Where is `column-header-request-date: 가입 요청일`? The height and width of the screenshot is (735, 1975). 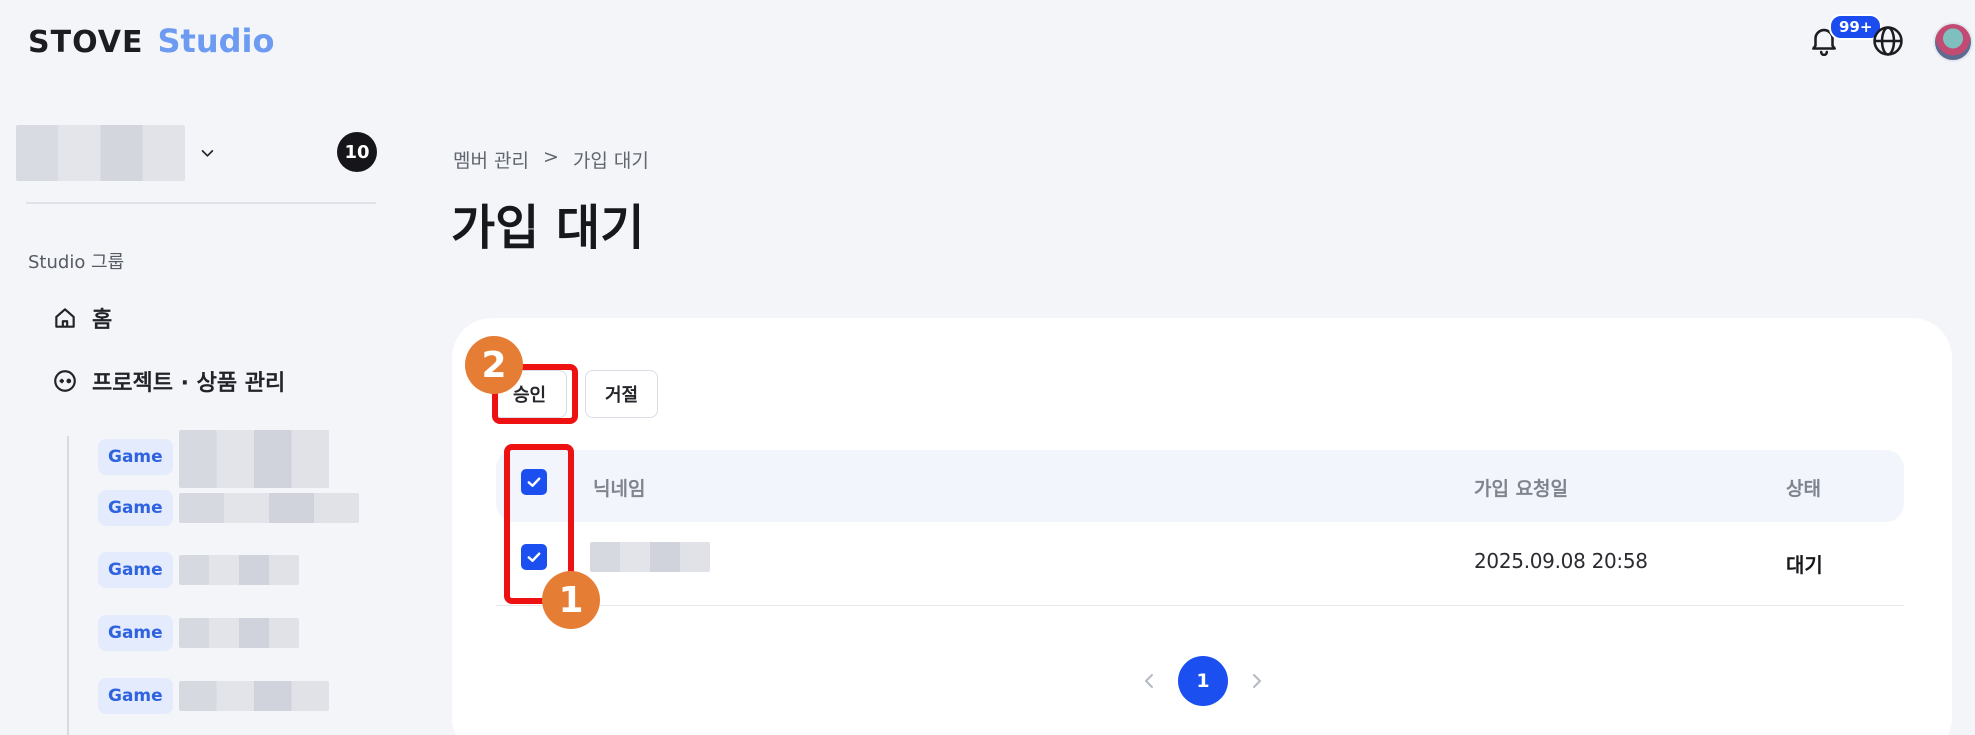 column-header-request-date: 가입 요청일 is located at coordinates (1521, 489).